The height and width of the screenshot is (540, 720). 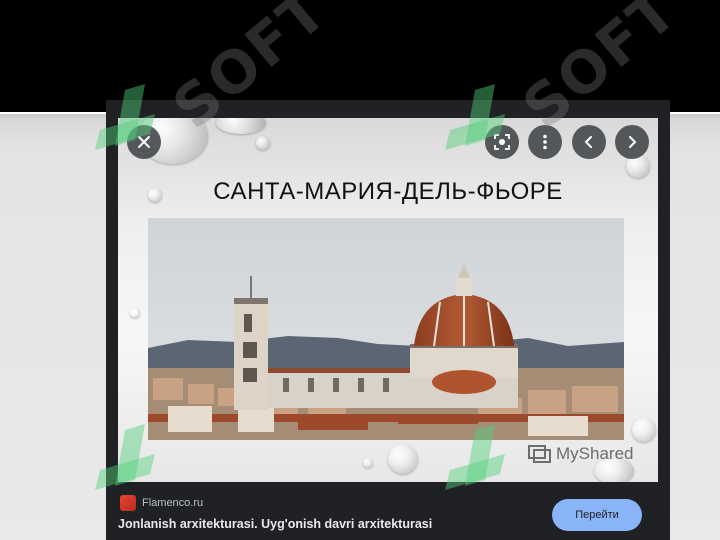 I want to click on source-link: Flamenco.ru, so click(x=161, y=503).